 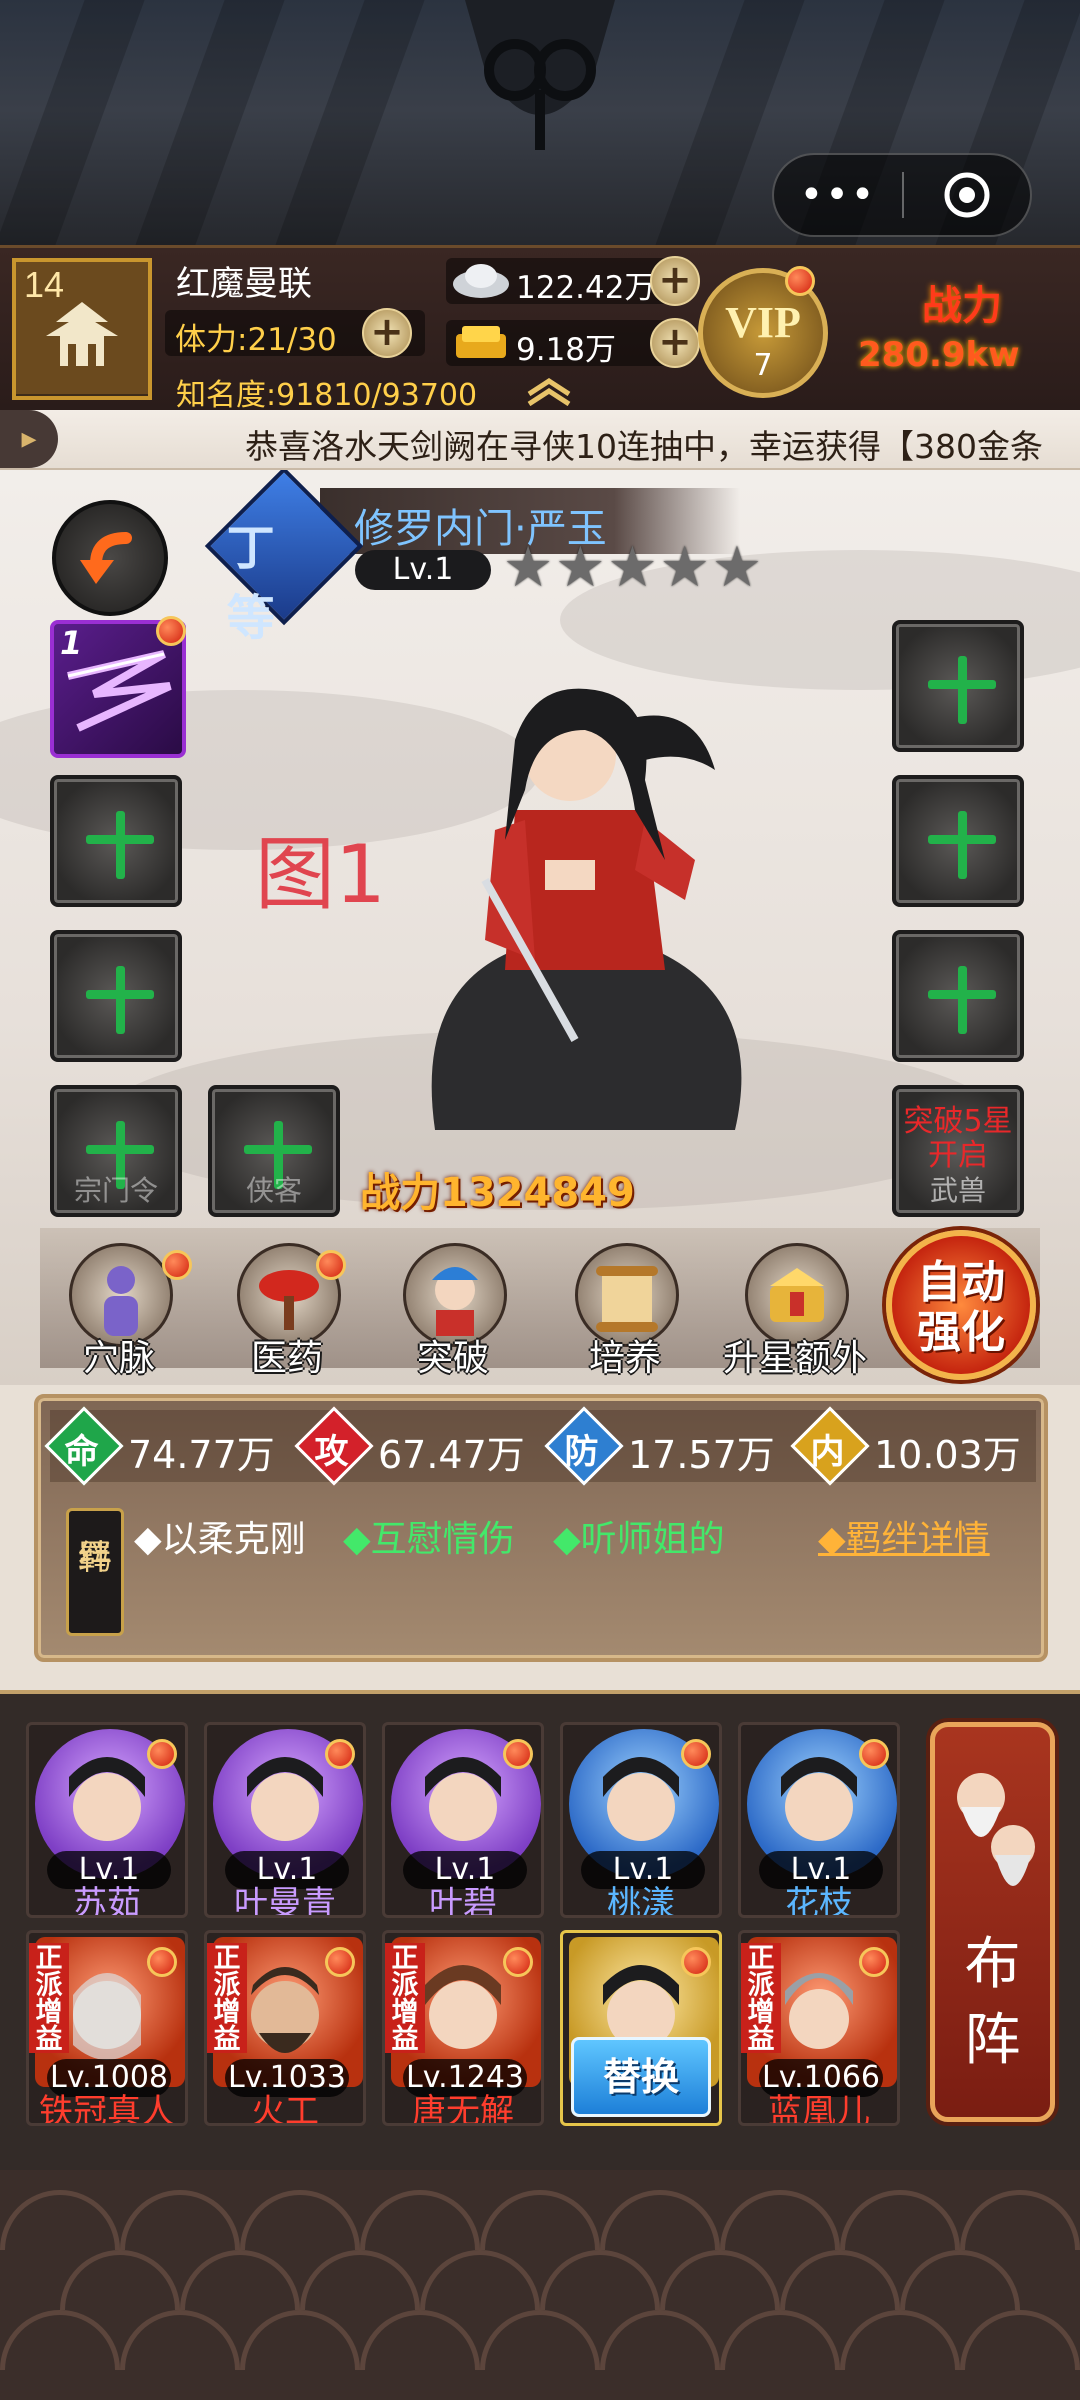 I want to click on team-card: Lv.1 叶碧, so click(x=463, y=1820).